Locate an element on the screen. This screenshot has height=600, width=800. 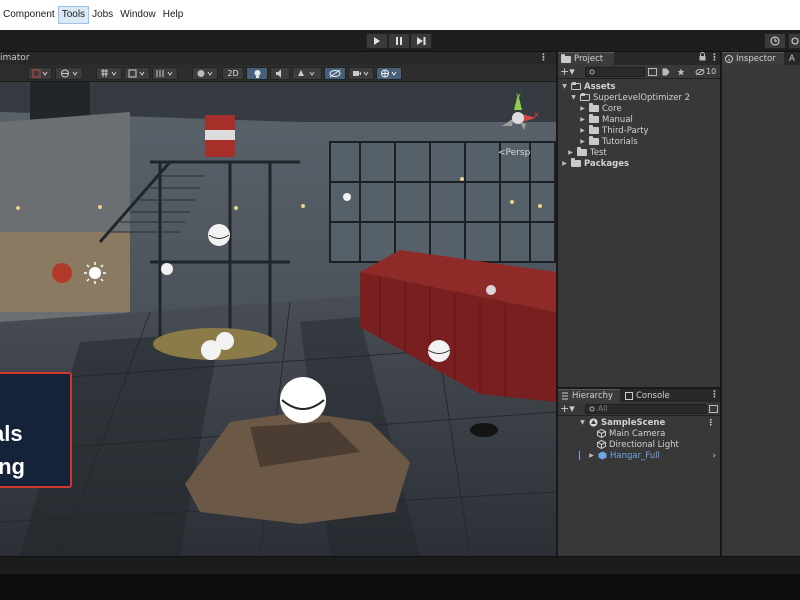
tree-item-test: ▶ Test is located at coordinates (587, 152).